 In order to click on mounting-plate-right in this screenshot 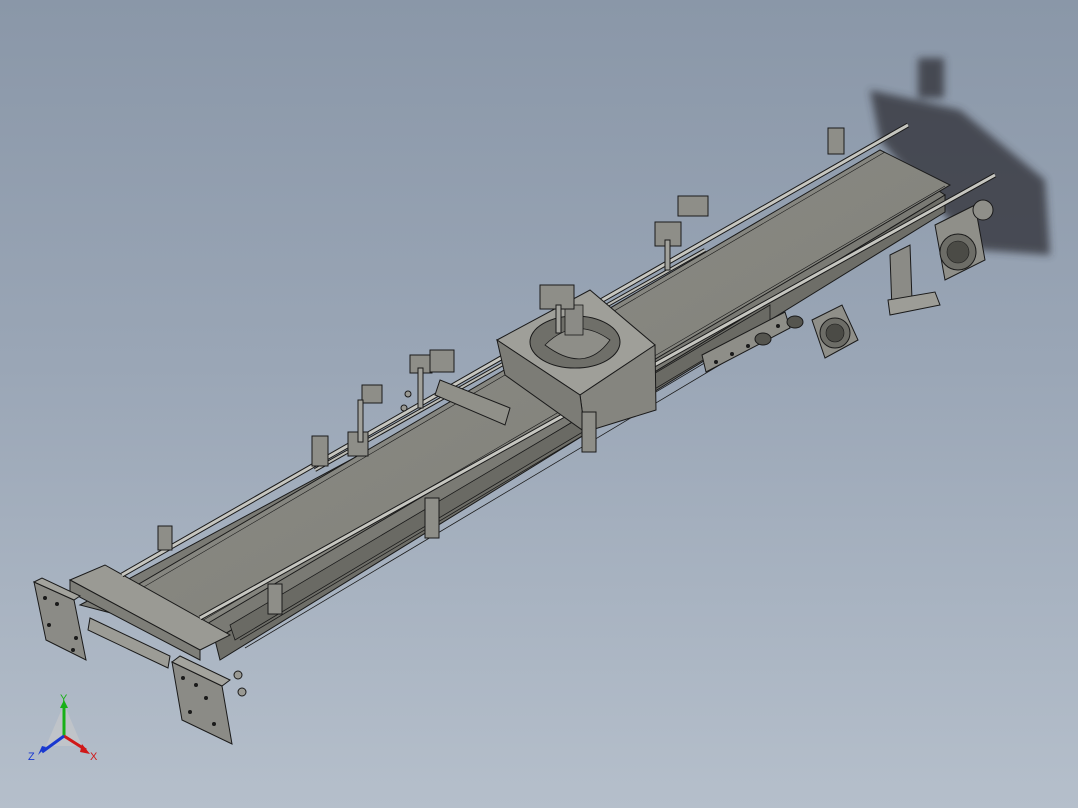, I will do `click(202, 700)`.